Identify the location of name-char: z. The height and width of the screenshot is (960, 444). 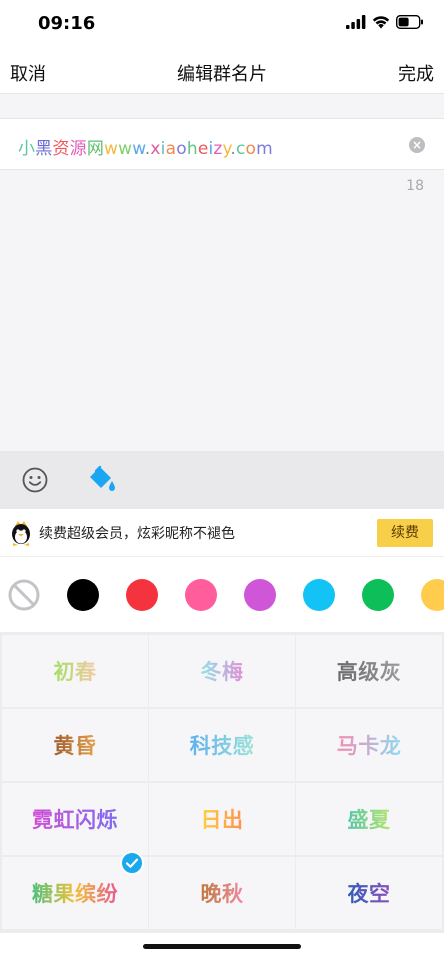
(218, 149).